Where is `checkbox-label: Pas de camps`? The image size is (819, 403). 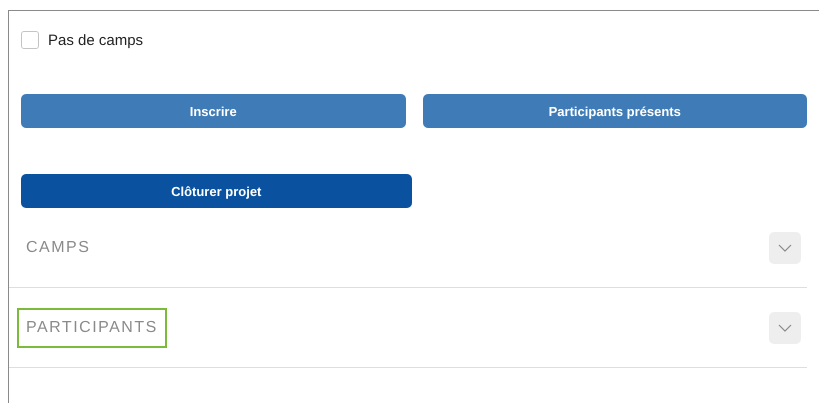
checkbox-label: Pas de camps is located at coordinates (96, 40).